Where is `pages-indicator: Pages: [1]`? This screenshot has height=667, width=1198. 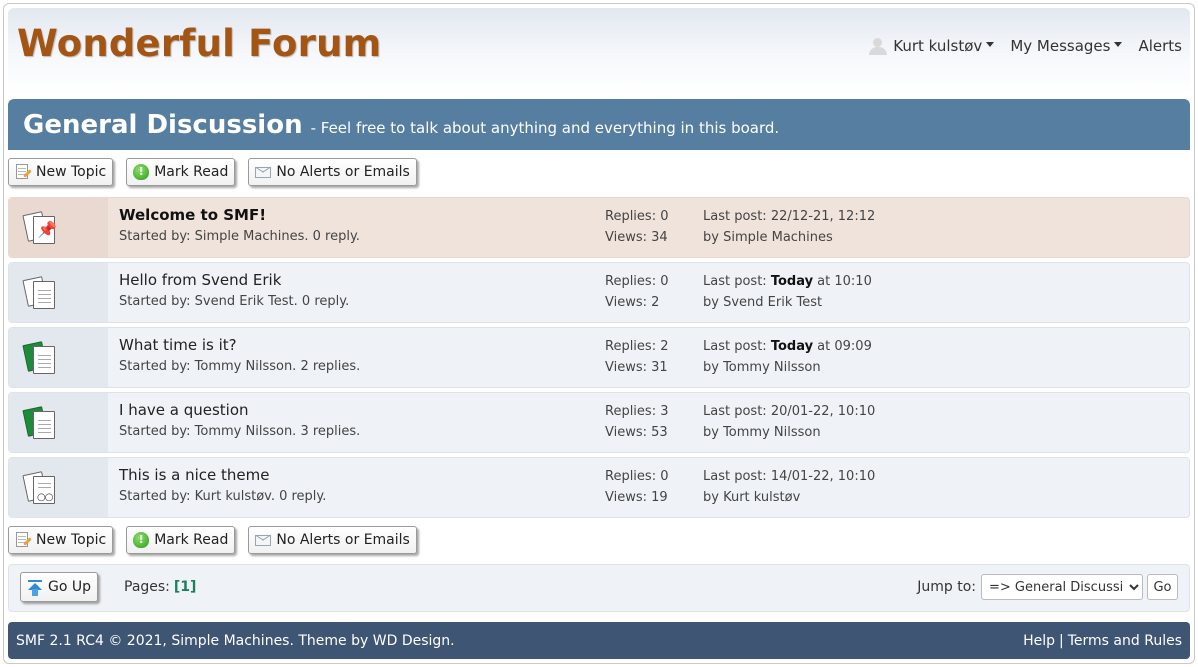 pages-indicator: Pages: [1] is located at coordinates (160, 587).